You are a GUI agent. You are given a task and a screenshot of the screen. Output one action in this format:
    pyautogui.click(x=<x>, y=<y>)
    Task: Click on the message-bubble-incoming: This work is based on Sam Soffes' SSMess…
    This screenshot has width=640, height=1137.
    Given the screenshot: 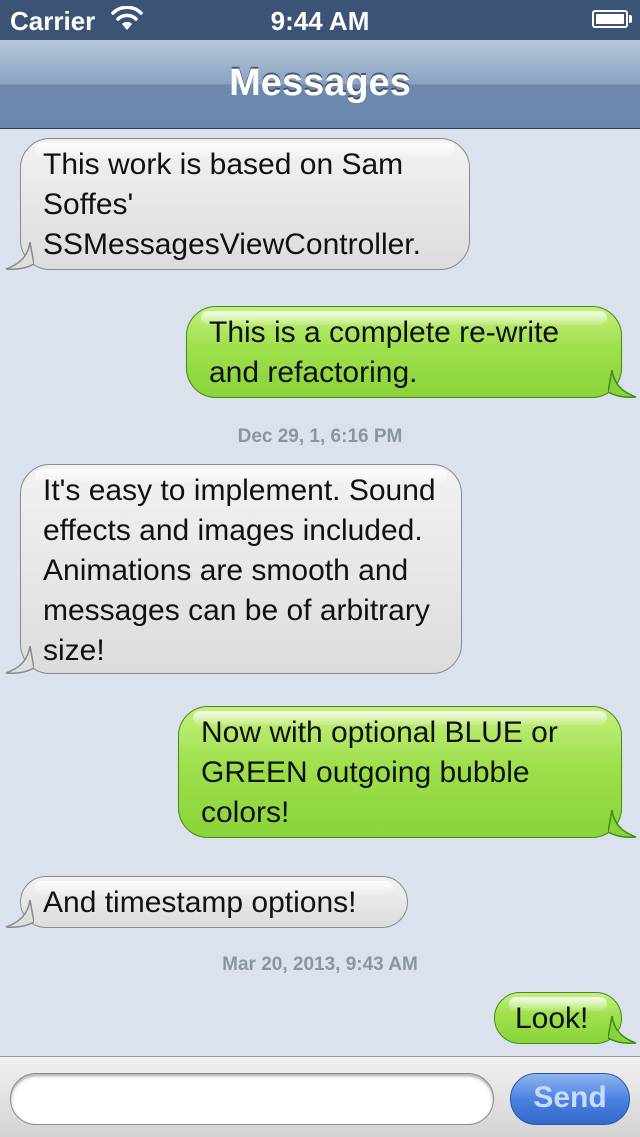 What is the action you would take?
    pyautogui.click(x=245, y=204)
    